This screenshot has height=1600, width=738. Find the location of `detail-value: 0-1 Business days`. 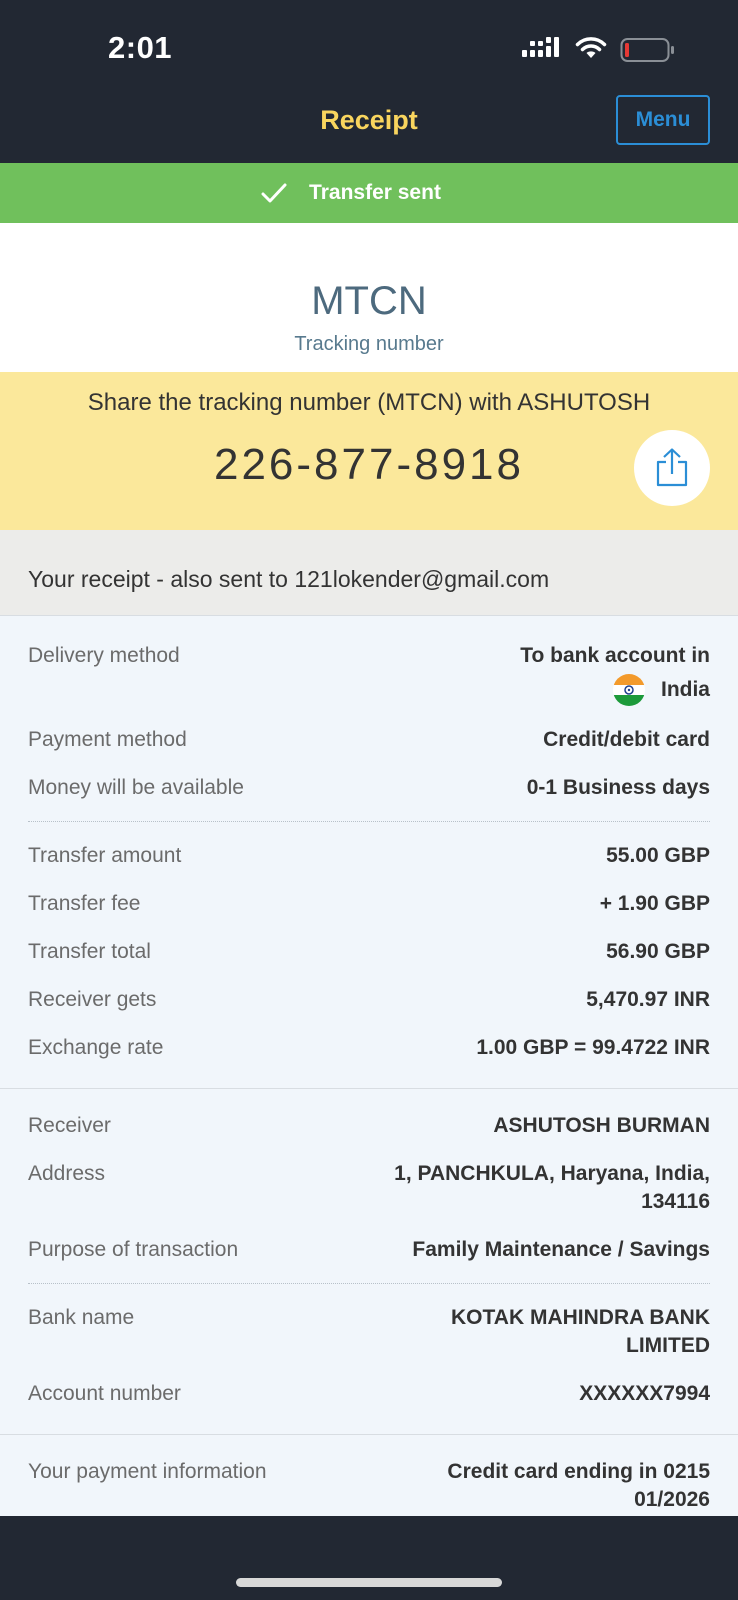

detail-value: 0-1 Business days is located at coordinates (618, 787).